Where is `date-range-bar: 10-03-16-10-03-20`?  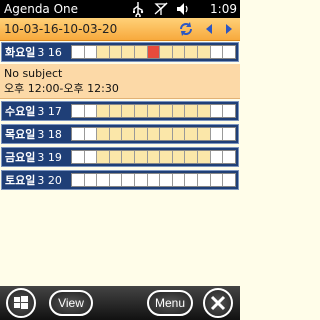 date-range-bar: 10-03-16-10-03-20 is located at coordinates (120, 29).